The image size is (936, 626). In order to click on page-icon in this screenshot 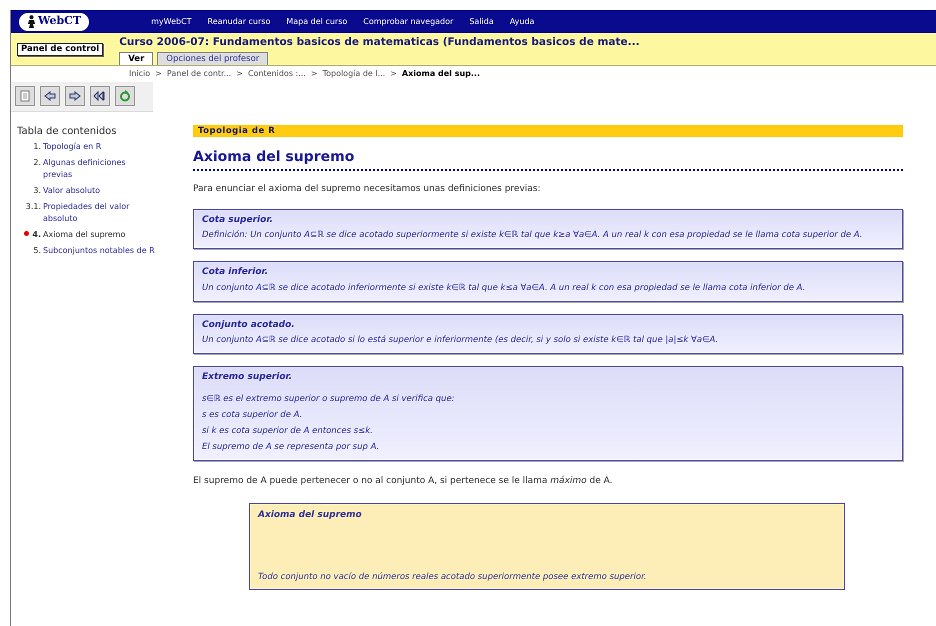, I will do `click(25, 96)`.